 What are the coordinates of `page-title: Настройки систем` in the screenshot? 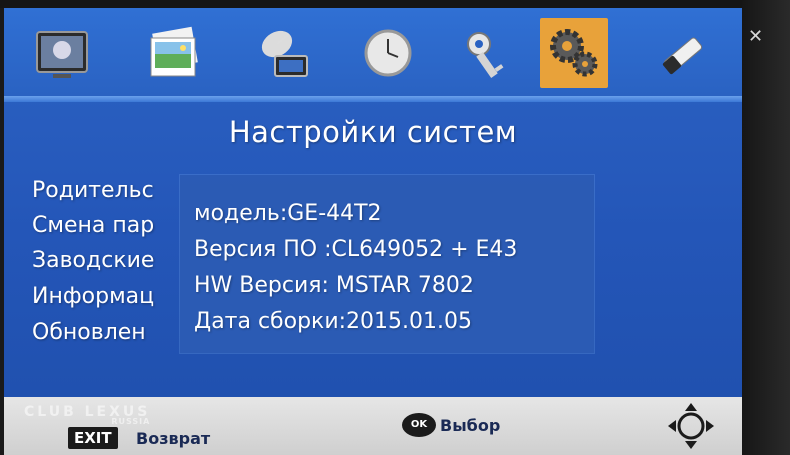 It's located at (373, 132).